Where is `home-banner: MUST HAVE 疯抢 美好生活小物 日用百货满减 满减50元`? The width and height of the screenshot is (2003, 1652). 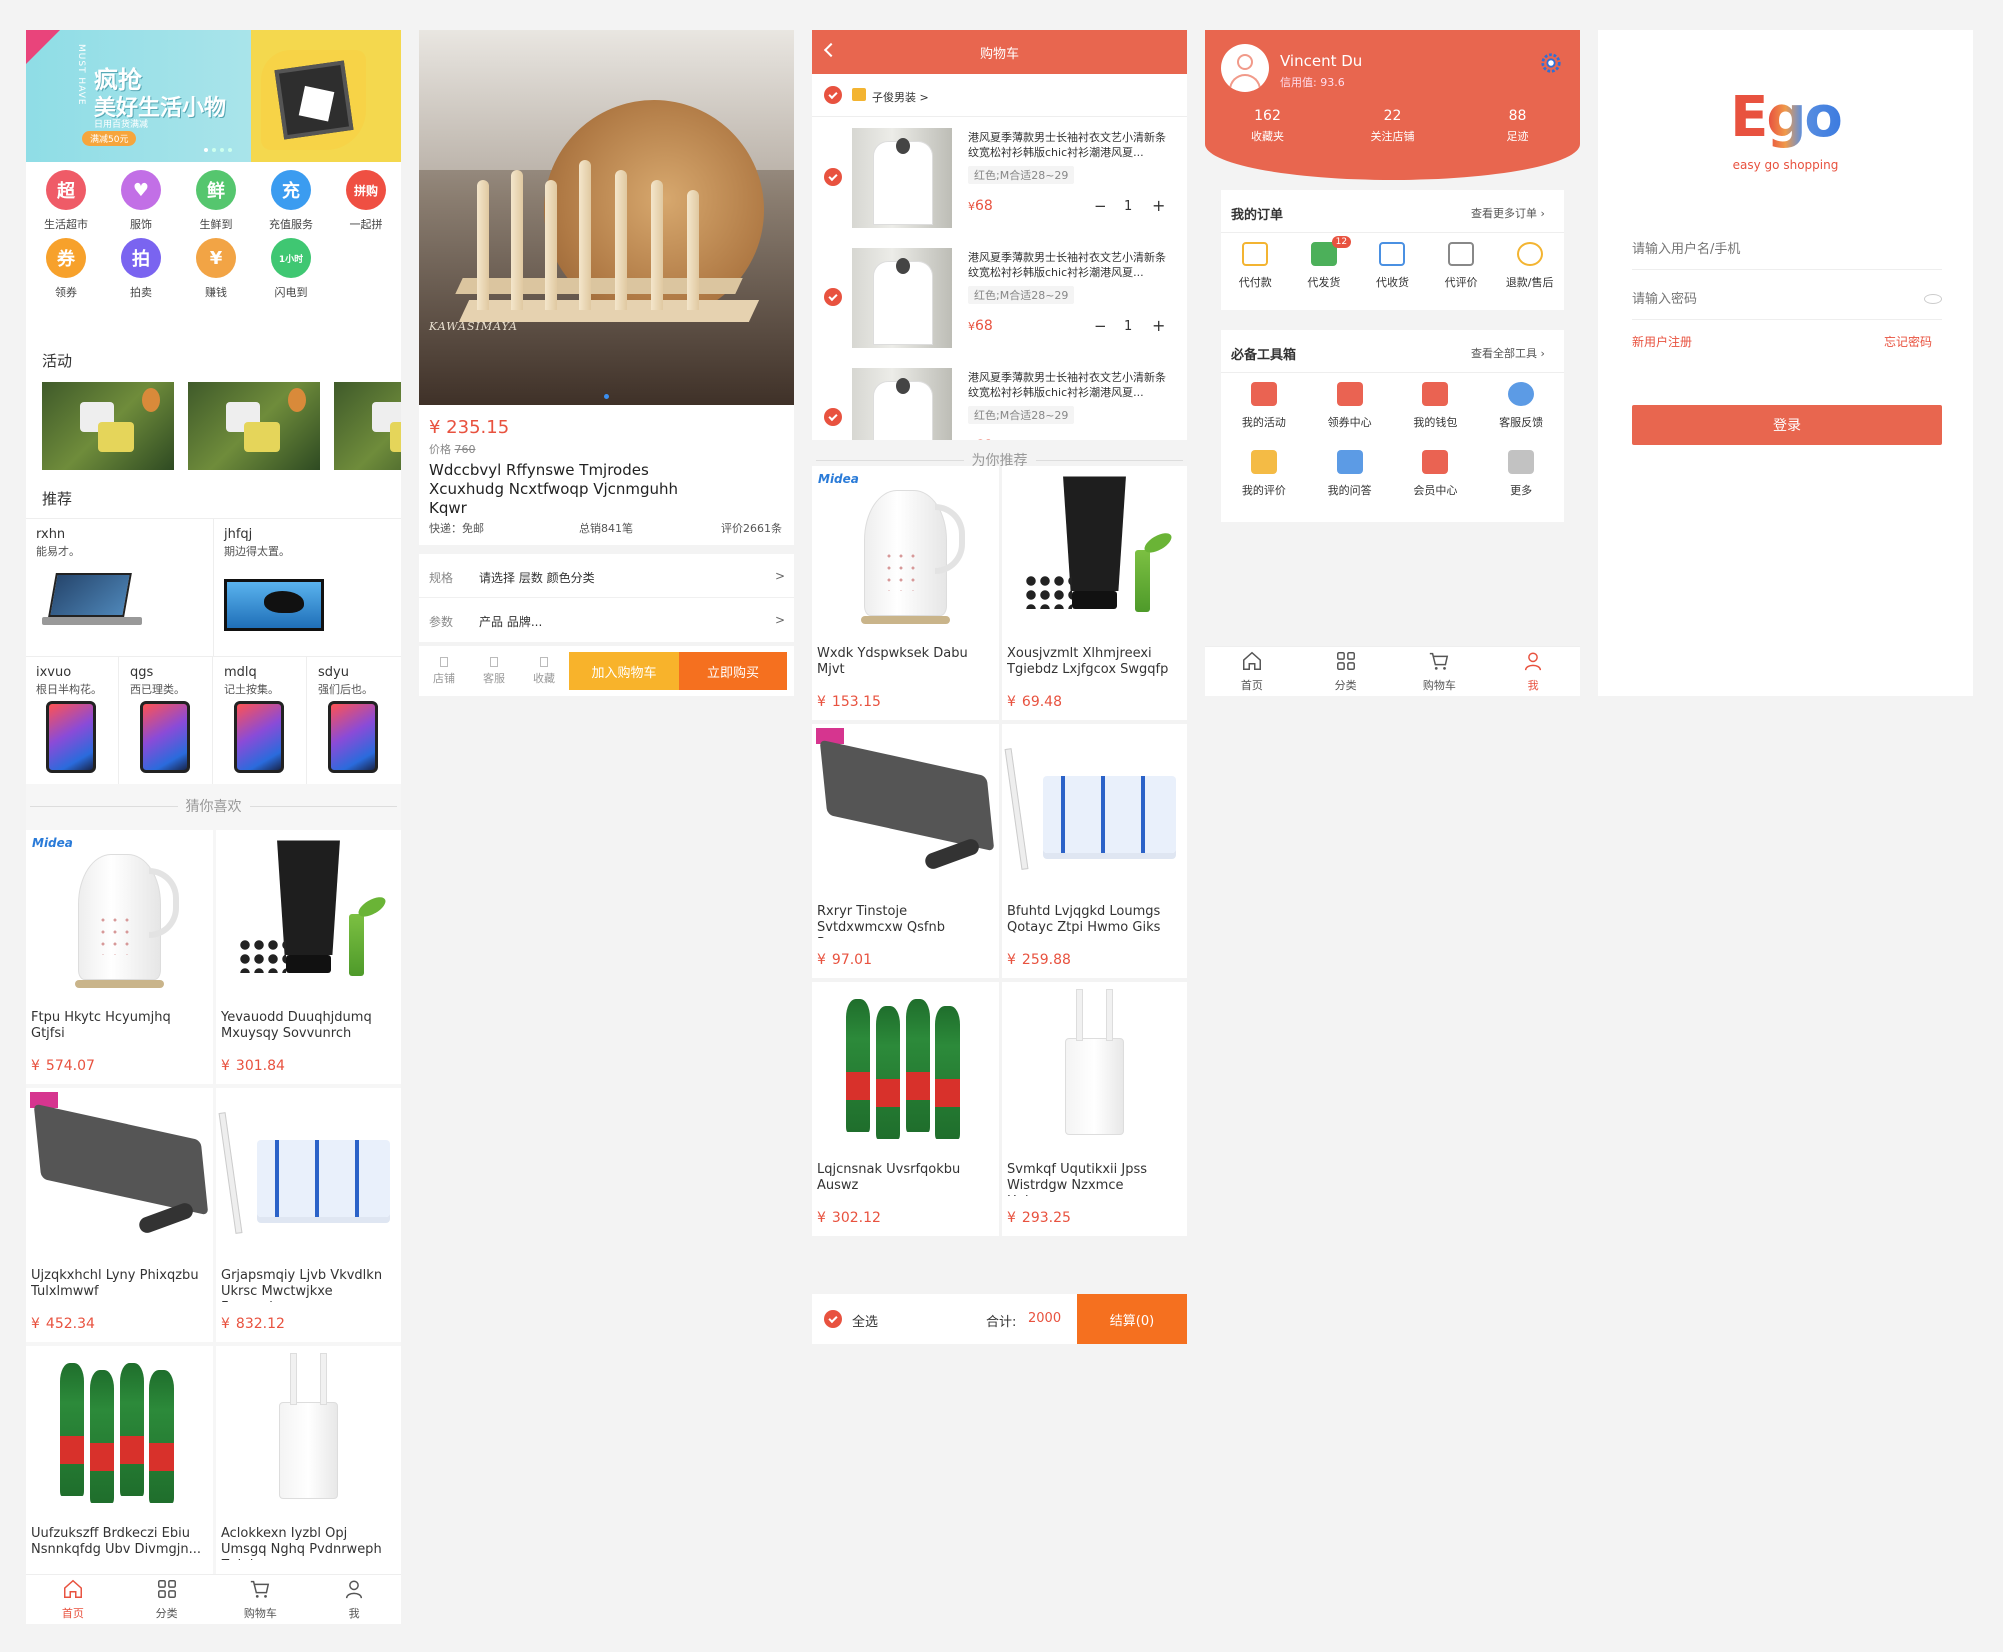
home-banner: MUST HAVE 疯抢 美好生活小物 日用百货满减 满减50元 is located at coordinates (213, 96).